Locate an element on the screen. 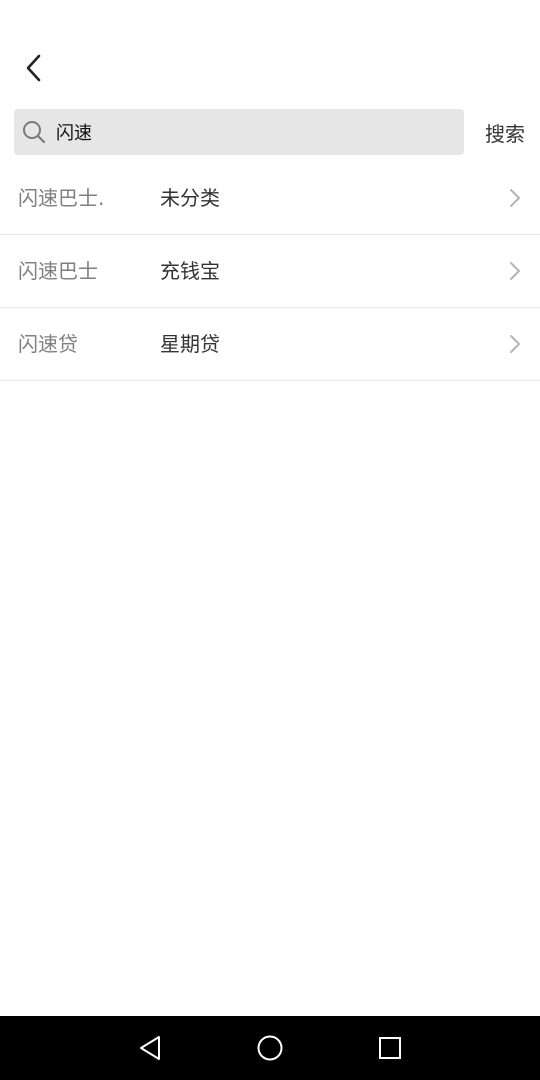  nav-home-button is located at coordinates (270, 1048).